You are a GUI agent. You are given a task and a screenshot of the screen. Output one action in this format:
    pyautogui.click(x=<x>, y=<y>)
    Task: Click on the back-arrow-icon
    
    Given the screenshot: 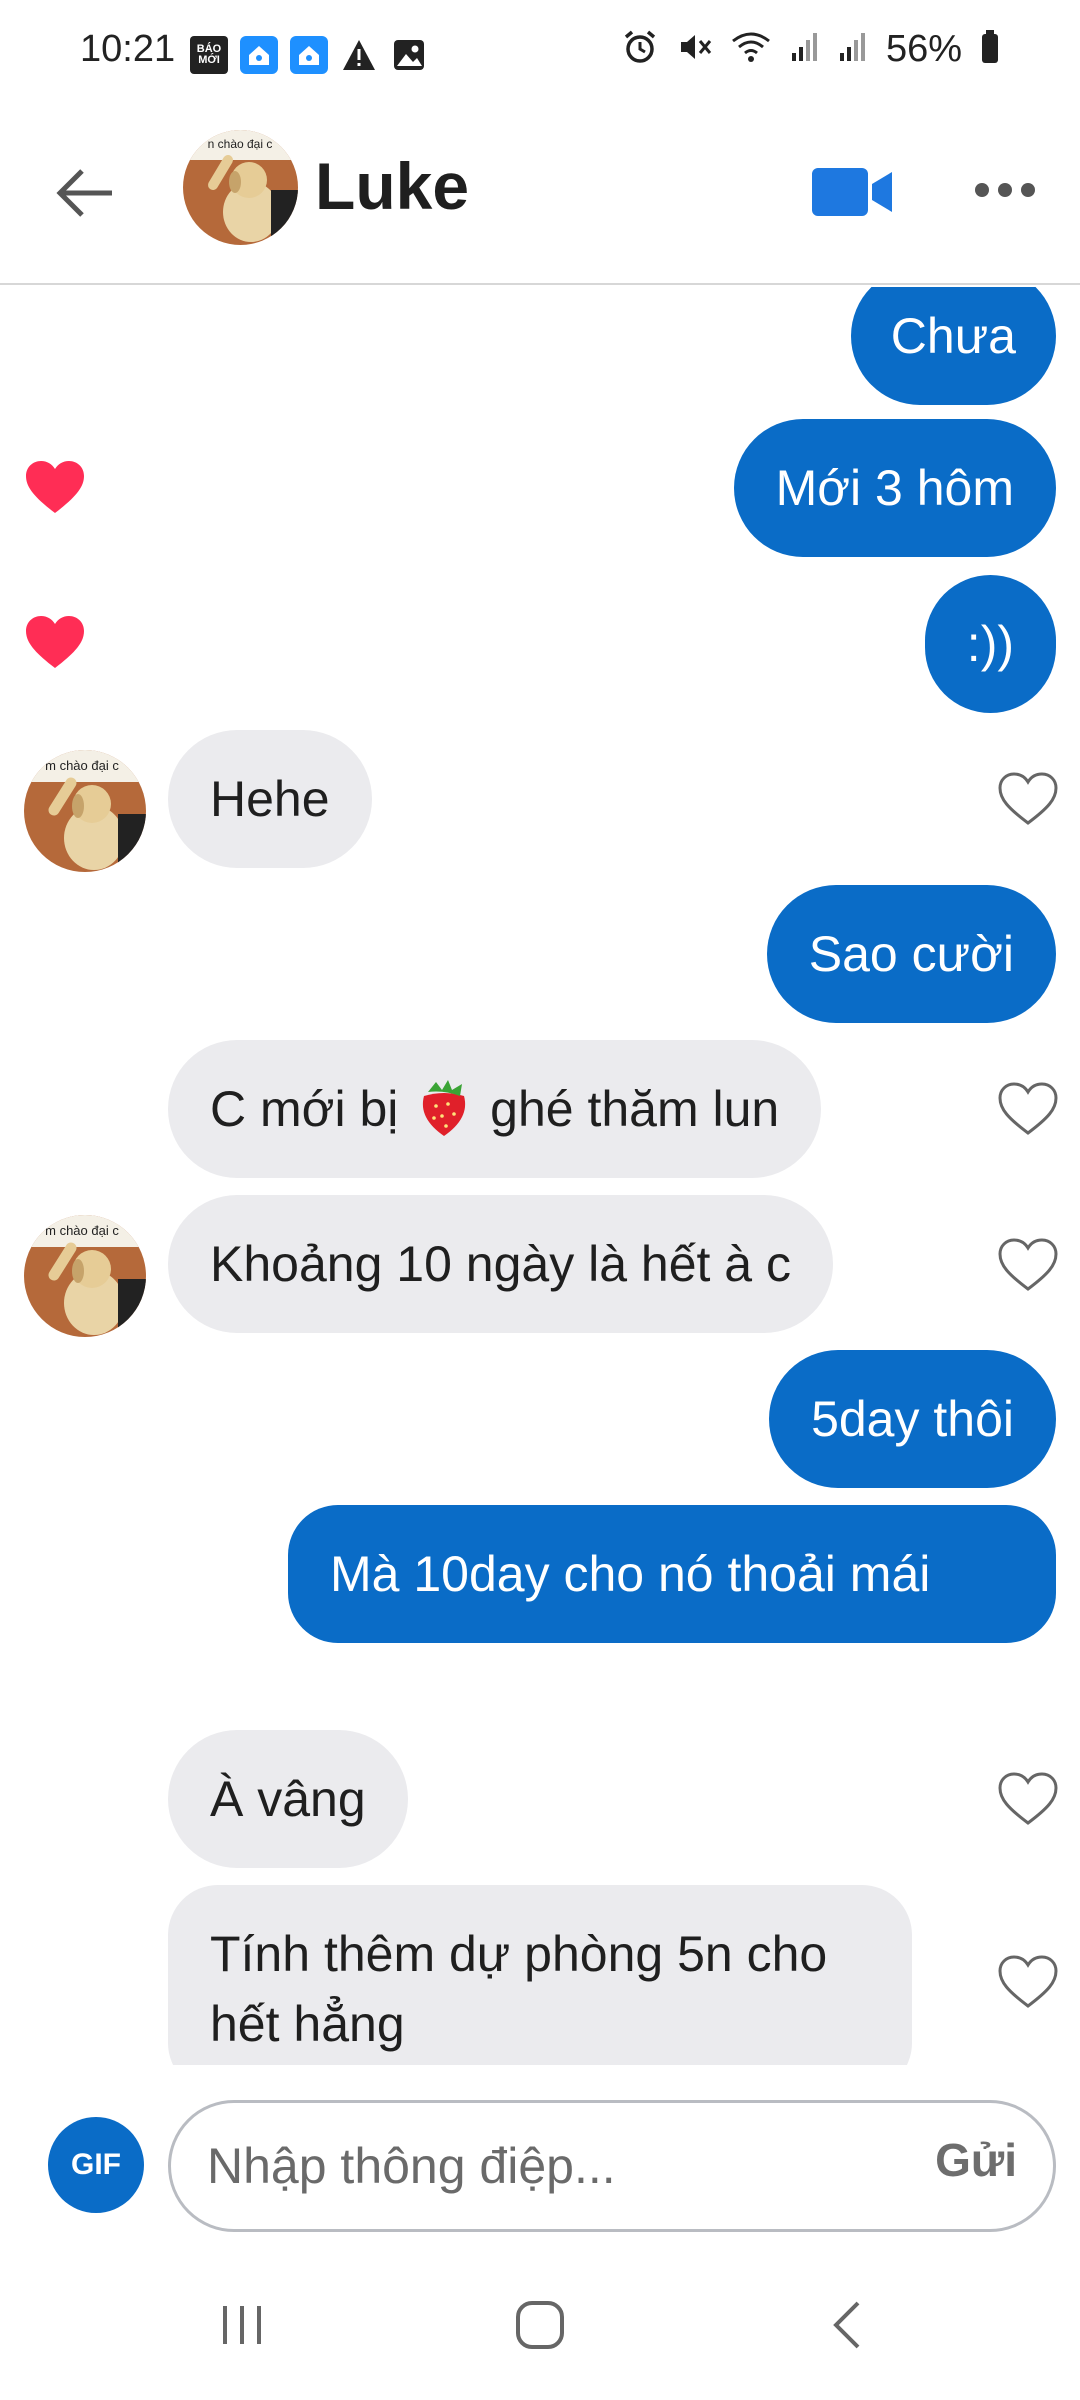 What is the action you would take?
    pyautogui.click(x=84, y=193)
    